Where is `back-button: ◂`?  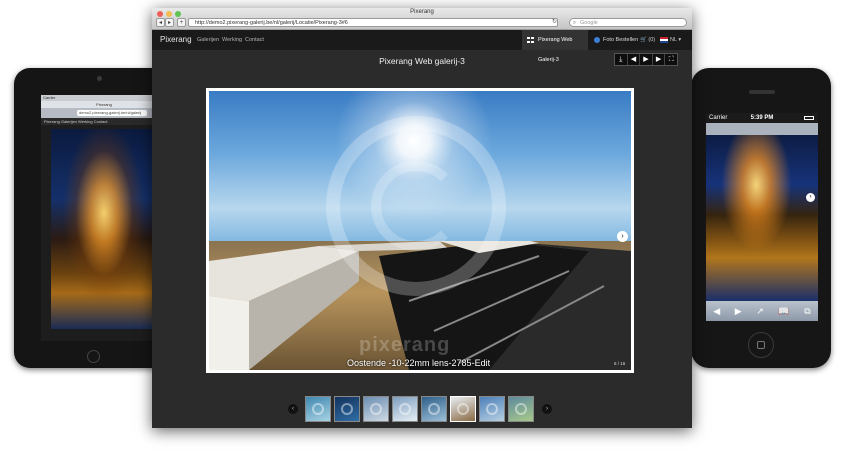
back-button: ◂ is located at coordinates (160, 22).